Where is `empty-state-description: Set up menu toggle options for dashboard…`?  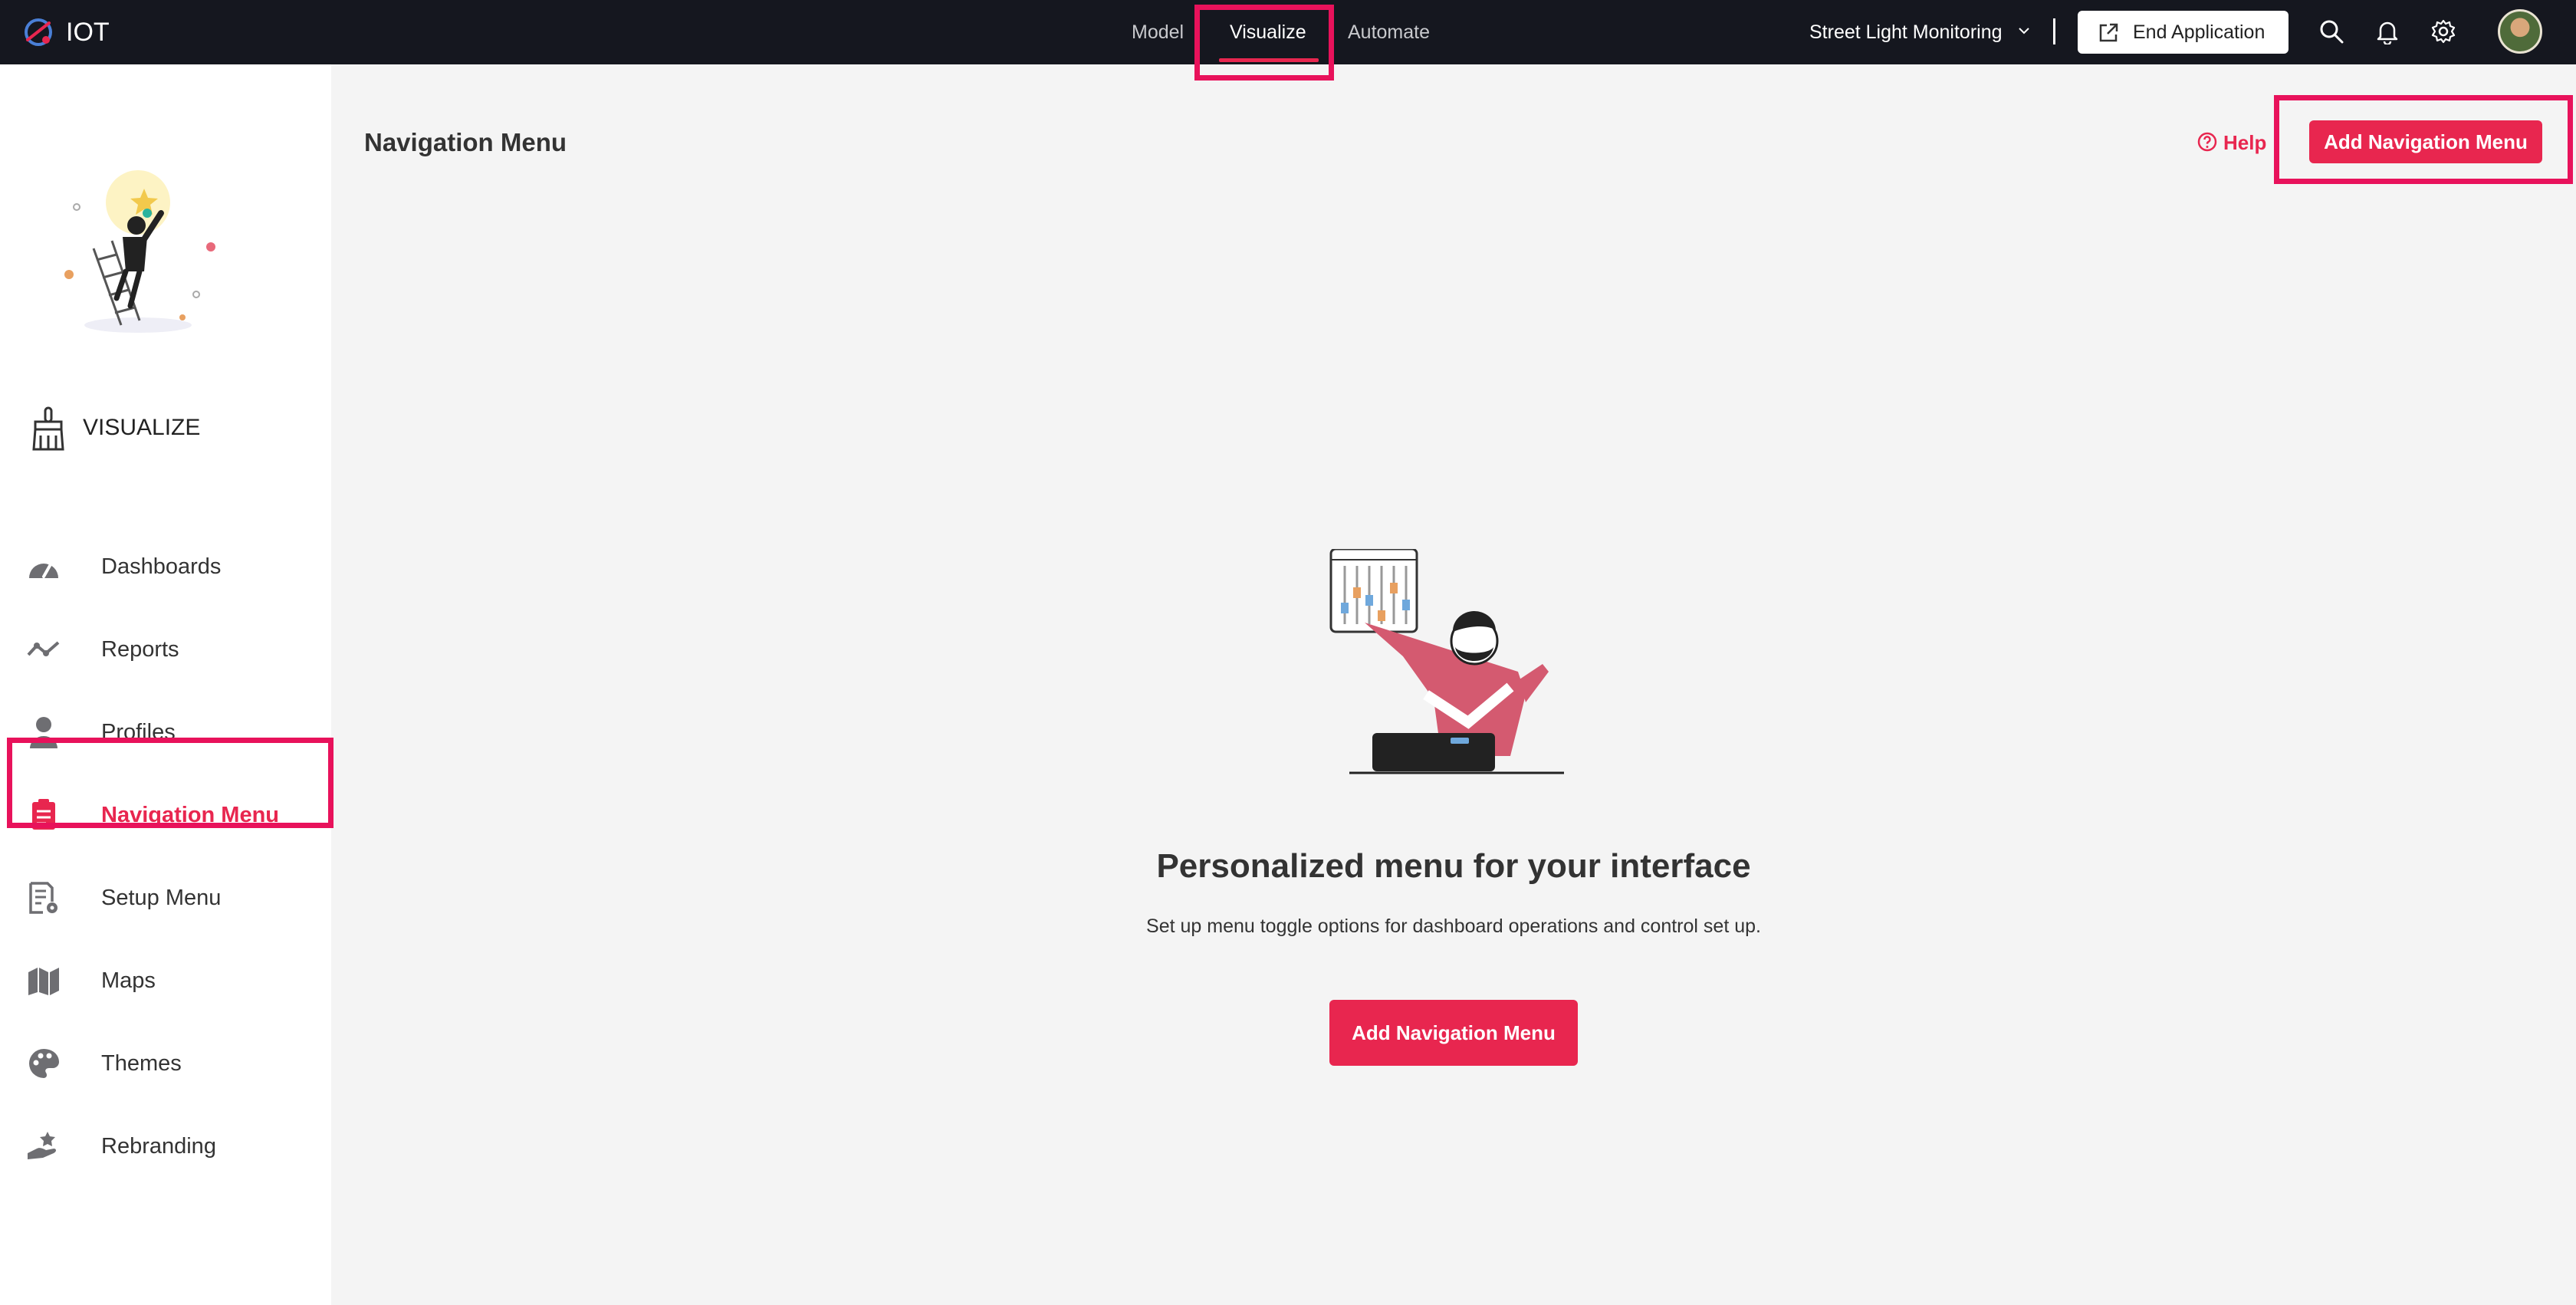
empty-state-description: Set up menu toggle options for dashboard… is located at coordinates (1453, 926).